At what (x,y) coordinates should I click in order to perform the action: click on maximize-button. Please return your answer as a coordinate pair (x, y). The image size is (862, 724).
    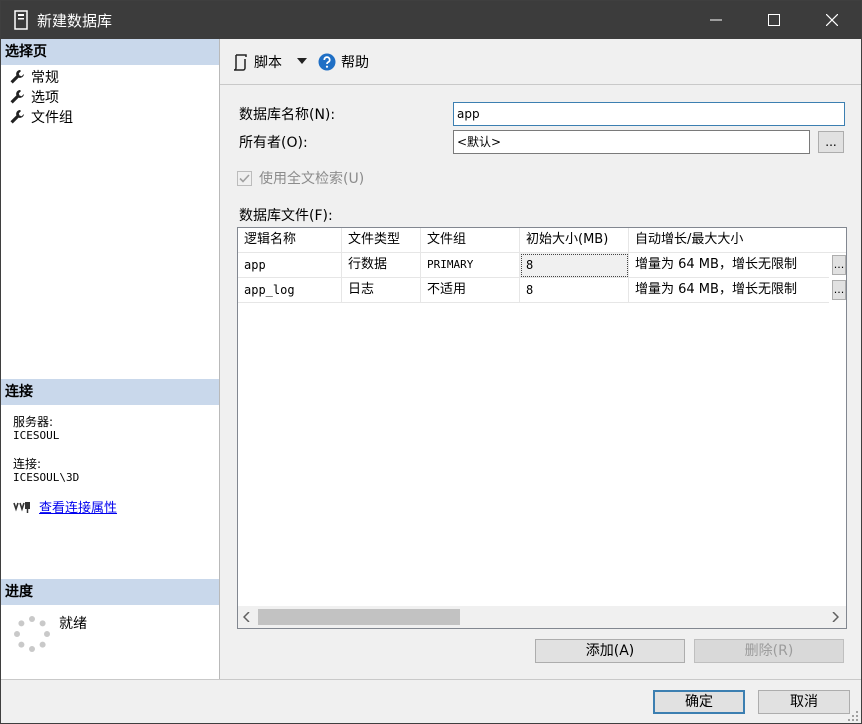
    Looking at the image, I should click on (774, 20).